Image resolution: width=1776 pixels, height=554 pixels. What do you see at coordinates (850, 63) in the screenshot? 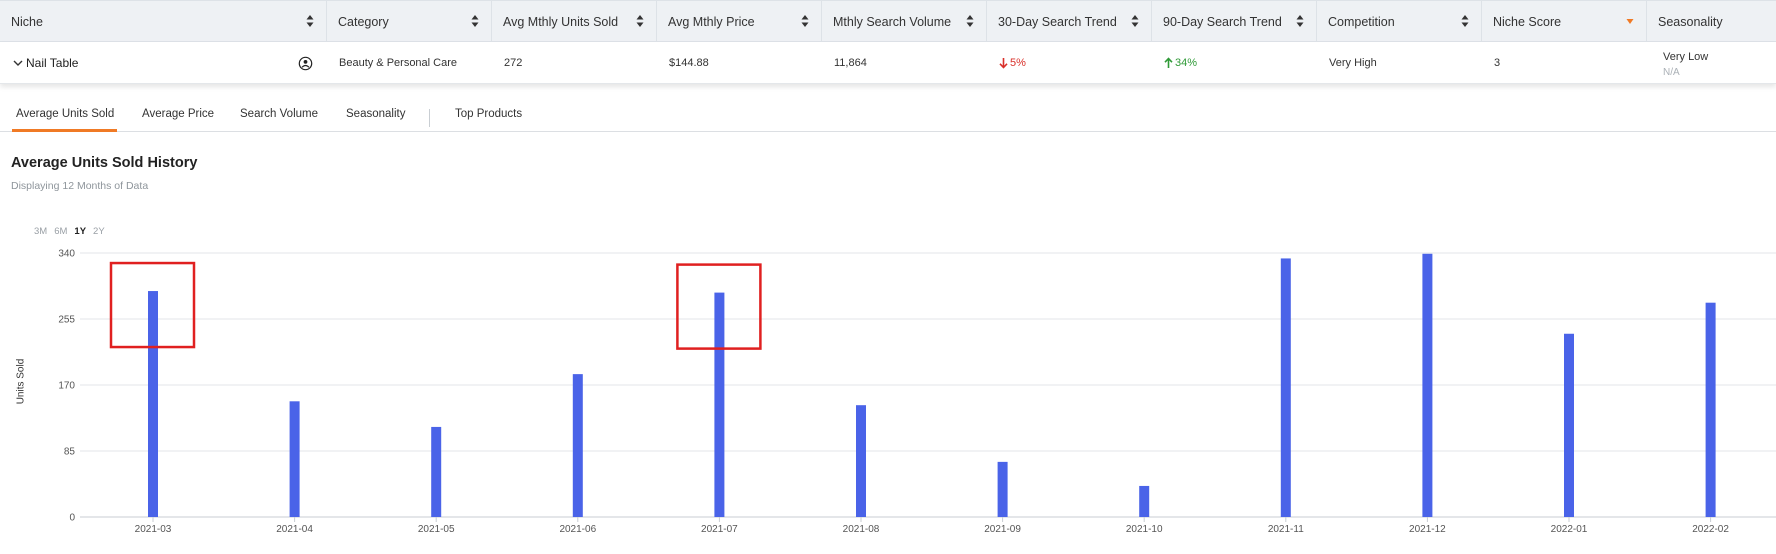
I see `cell-search-volume: 11,864` at bounding box center [850, 63].